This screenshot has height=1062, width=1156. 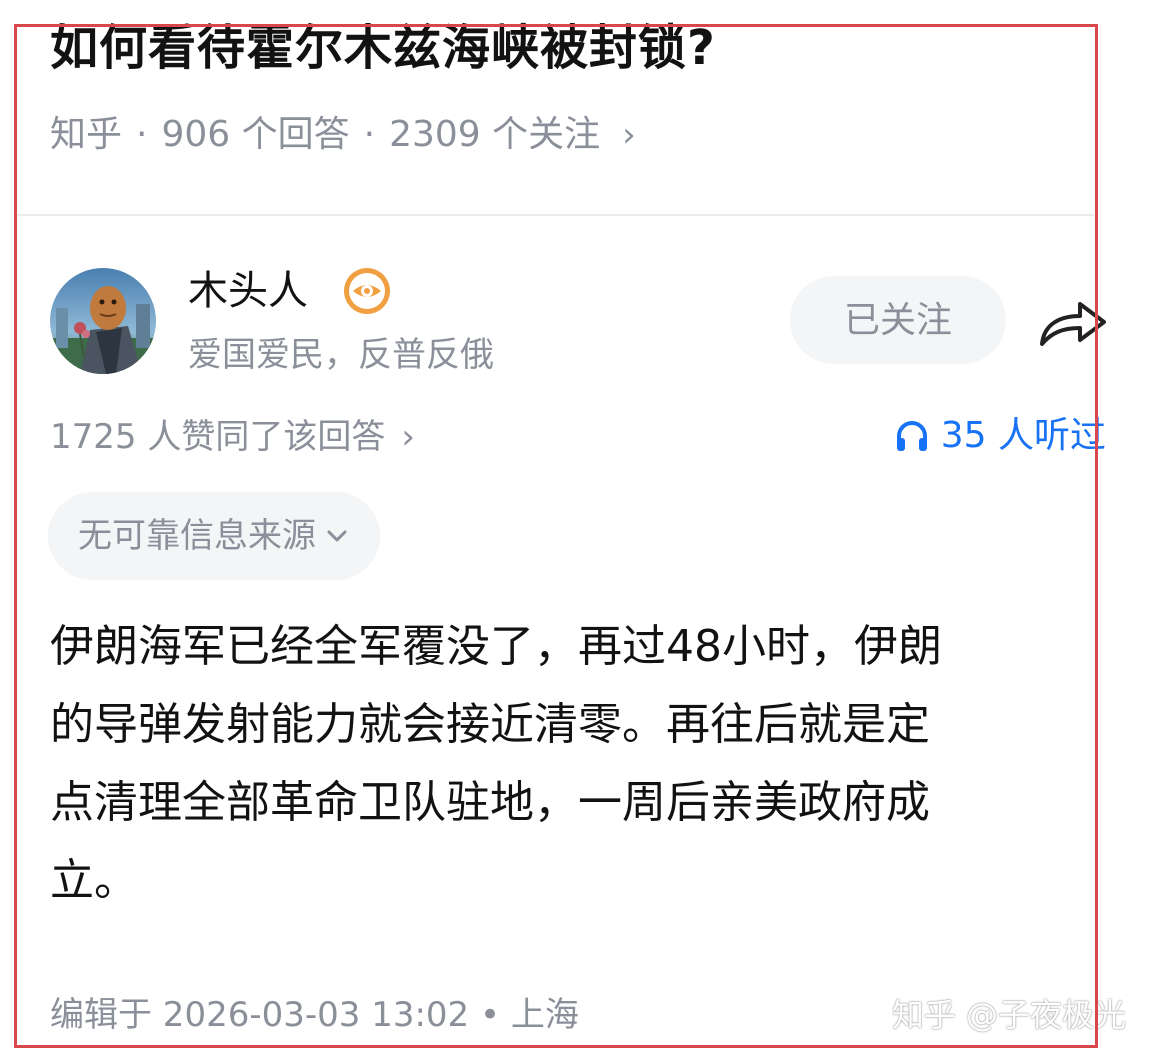 What do you see at coordinates (248, 291) in the screenshot?
I see `author-name: 木头人` at bounding box center [248, 291].